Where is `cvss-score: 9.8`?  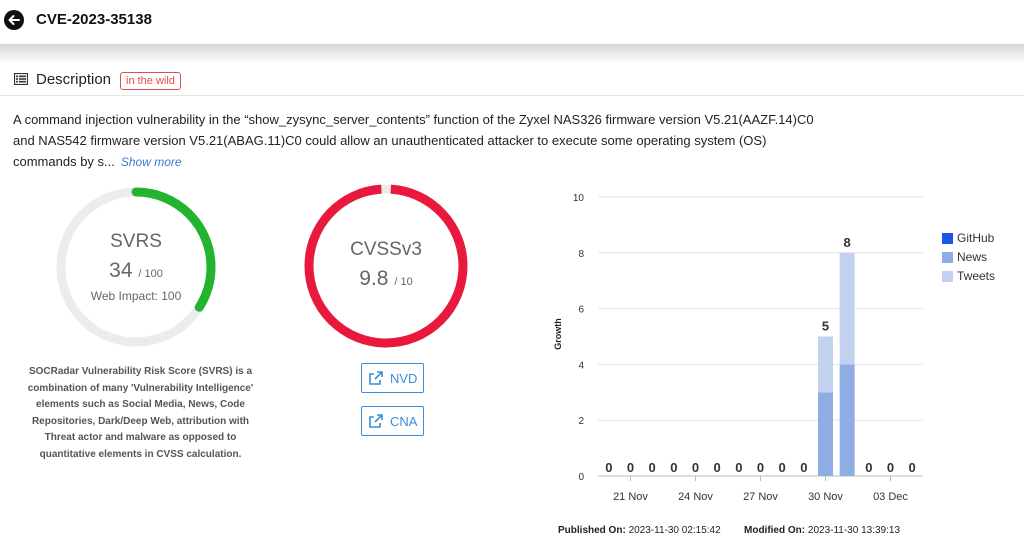
cvss-score: 9.8 is located at coordinates (374, 278).